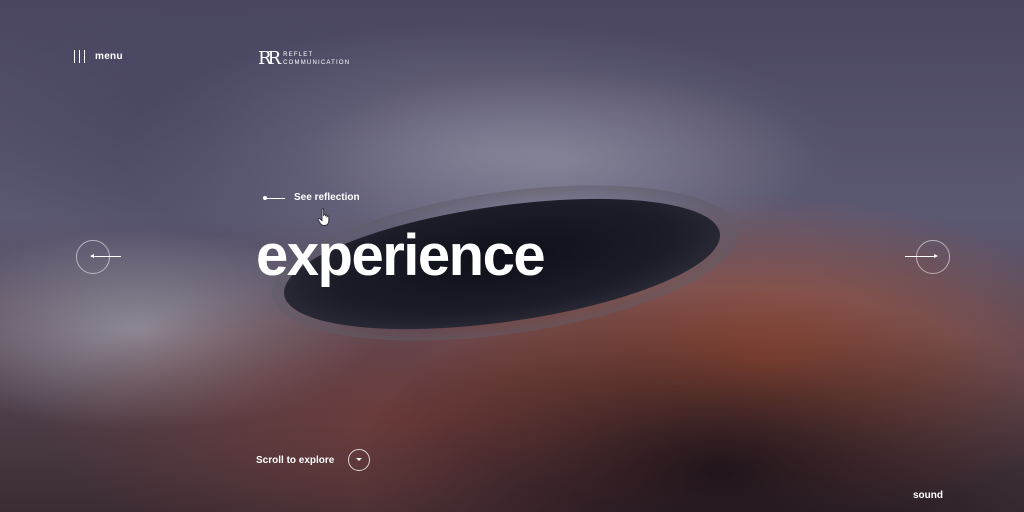  I want to click on prev-slide-button, so click(98, 257).